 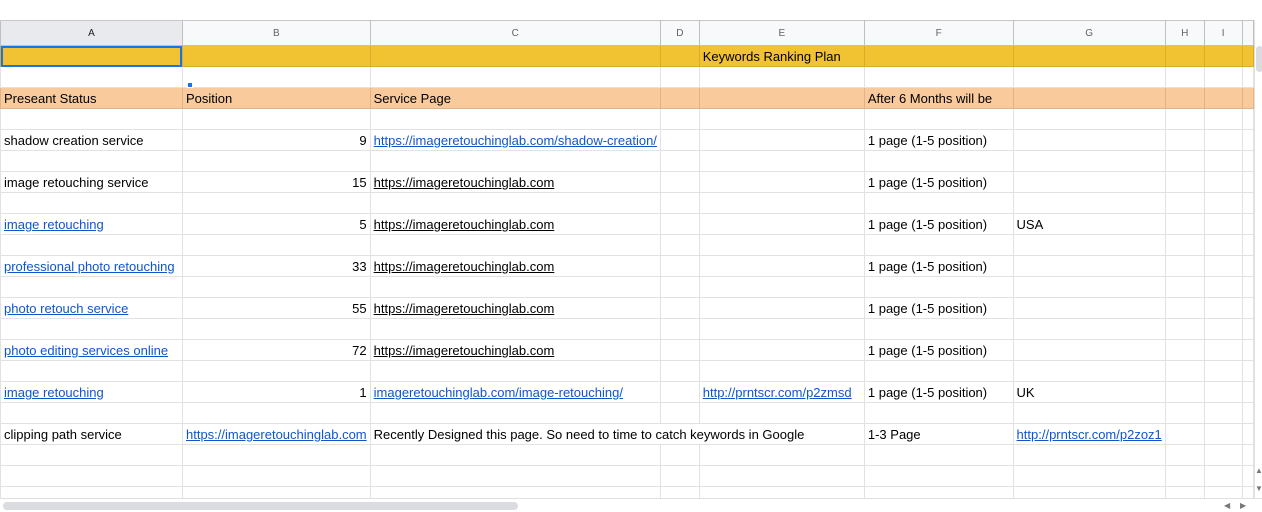 I want to click on scroll-left-icon: ◀, so click(x=1227, y=505).